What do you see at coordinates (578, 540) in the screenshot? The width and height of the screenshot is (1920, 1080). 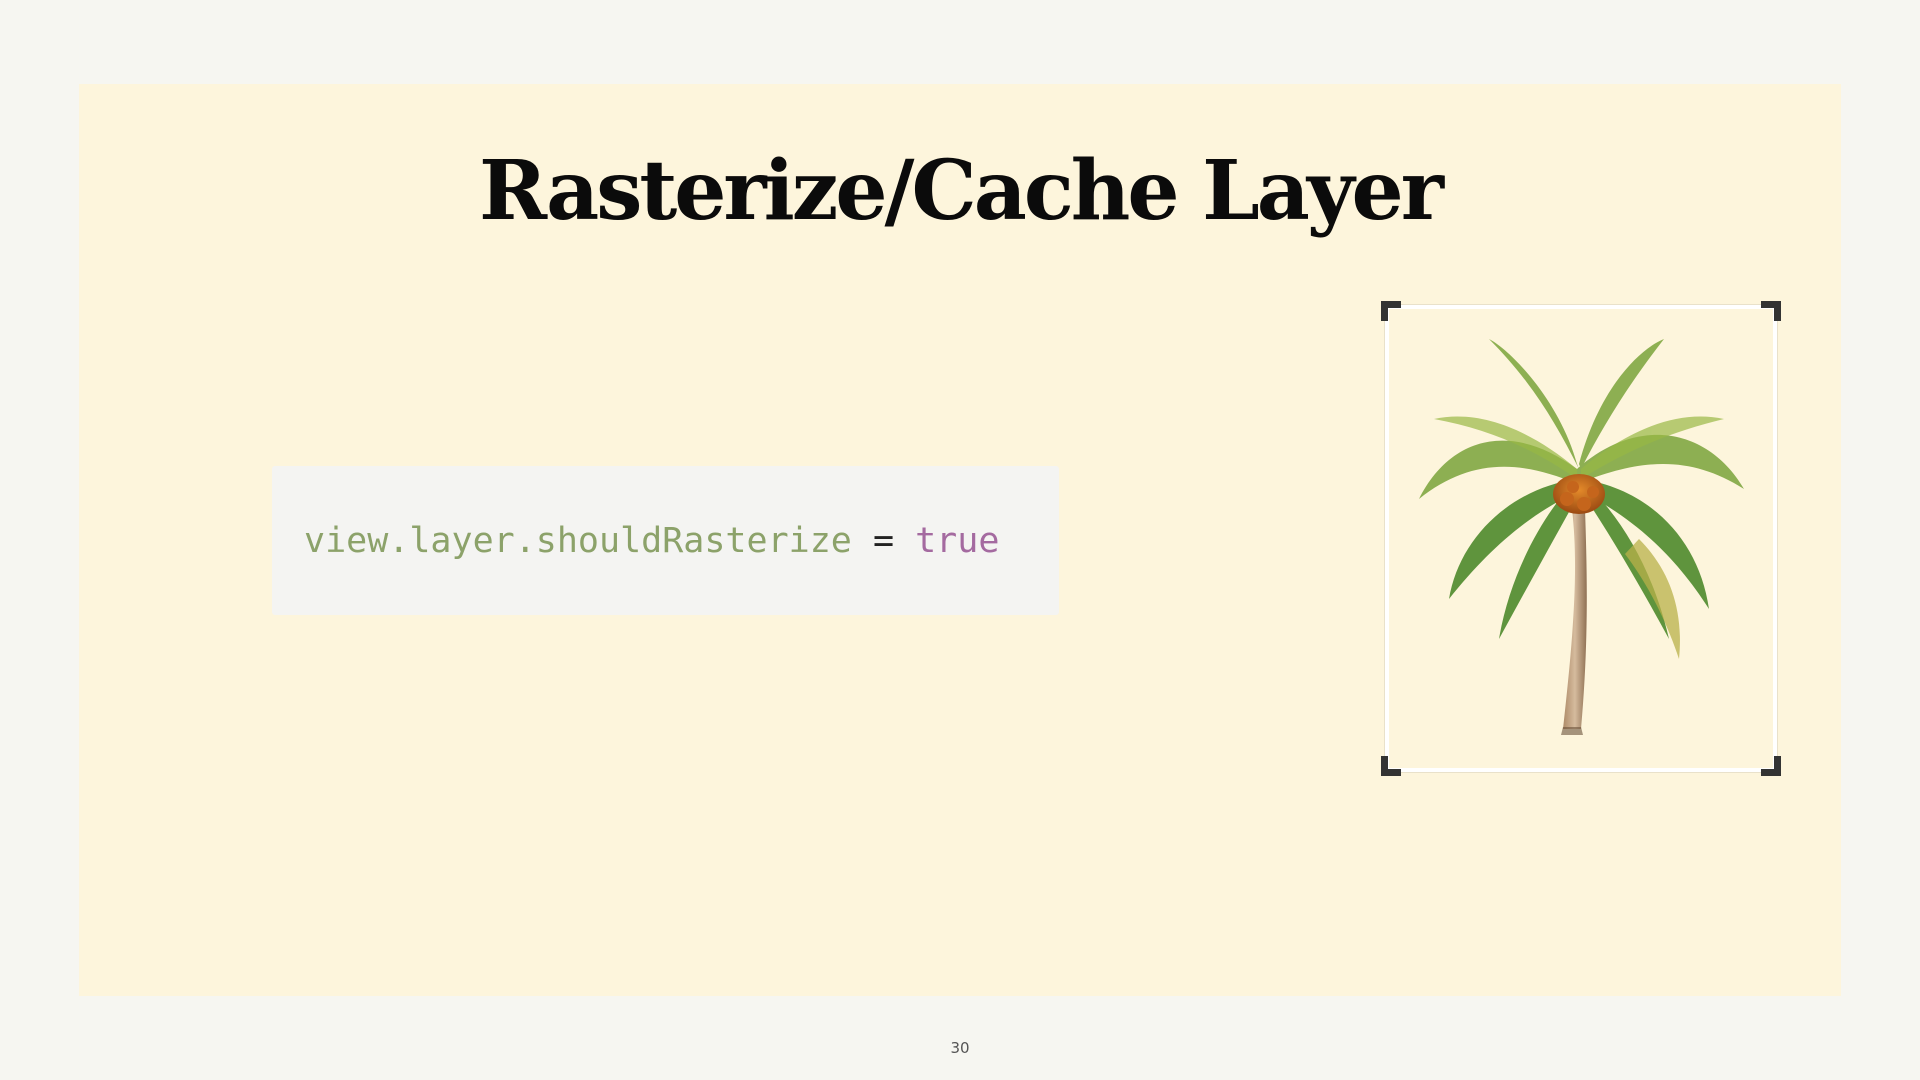 I see `code-identifier: view.layer.shouldRasterize` at bounding box center [578, 540].